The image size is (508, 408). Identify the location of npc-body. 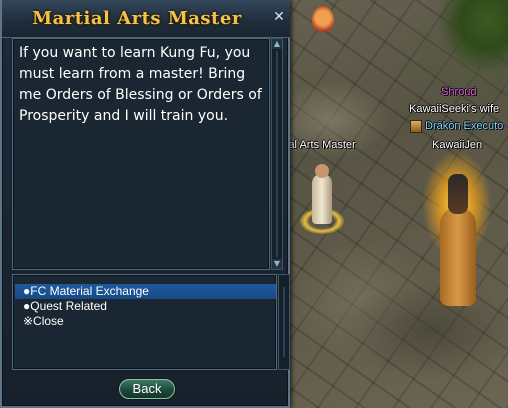
(322, 199).